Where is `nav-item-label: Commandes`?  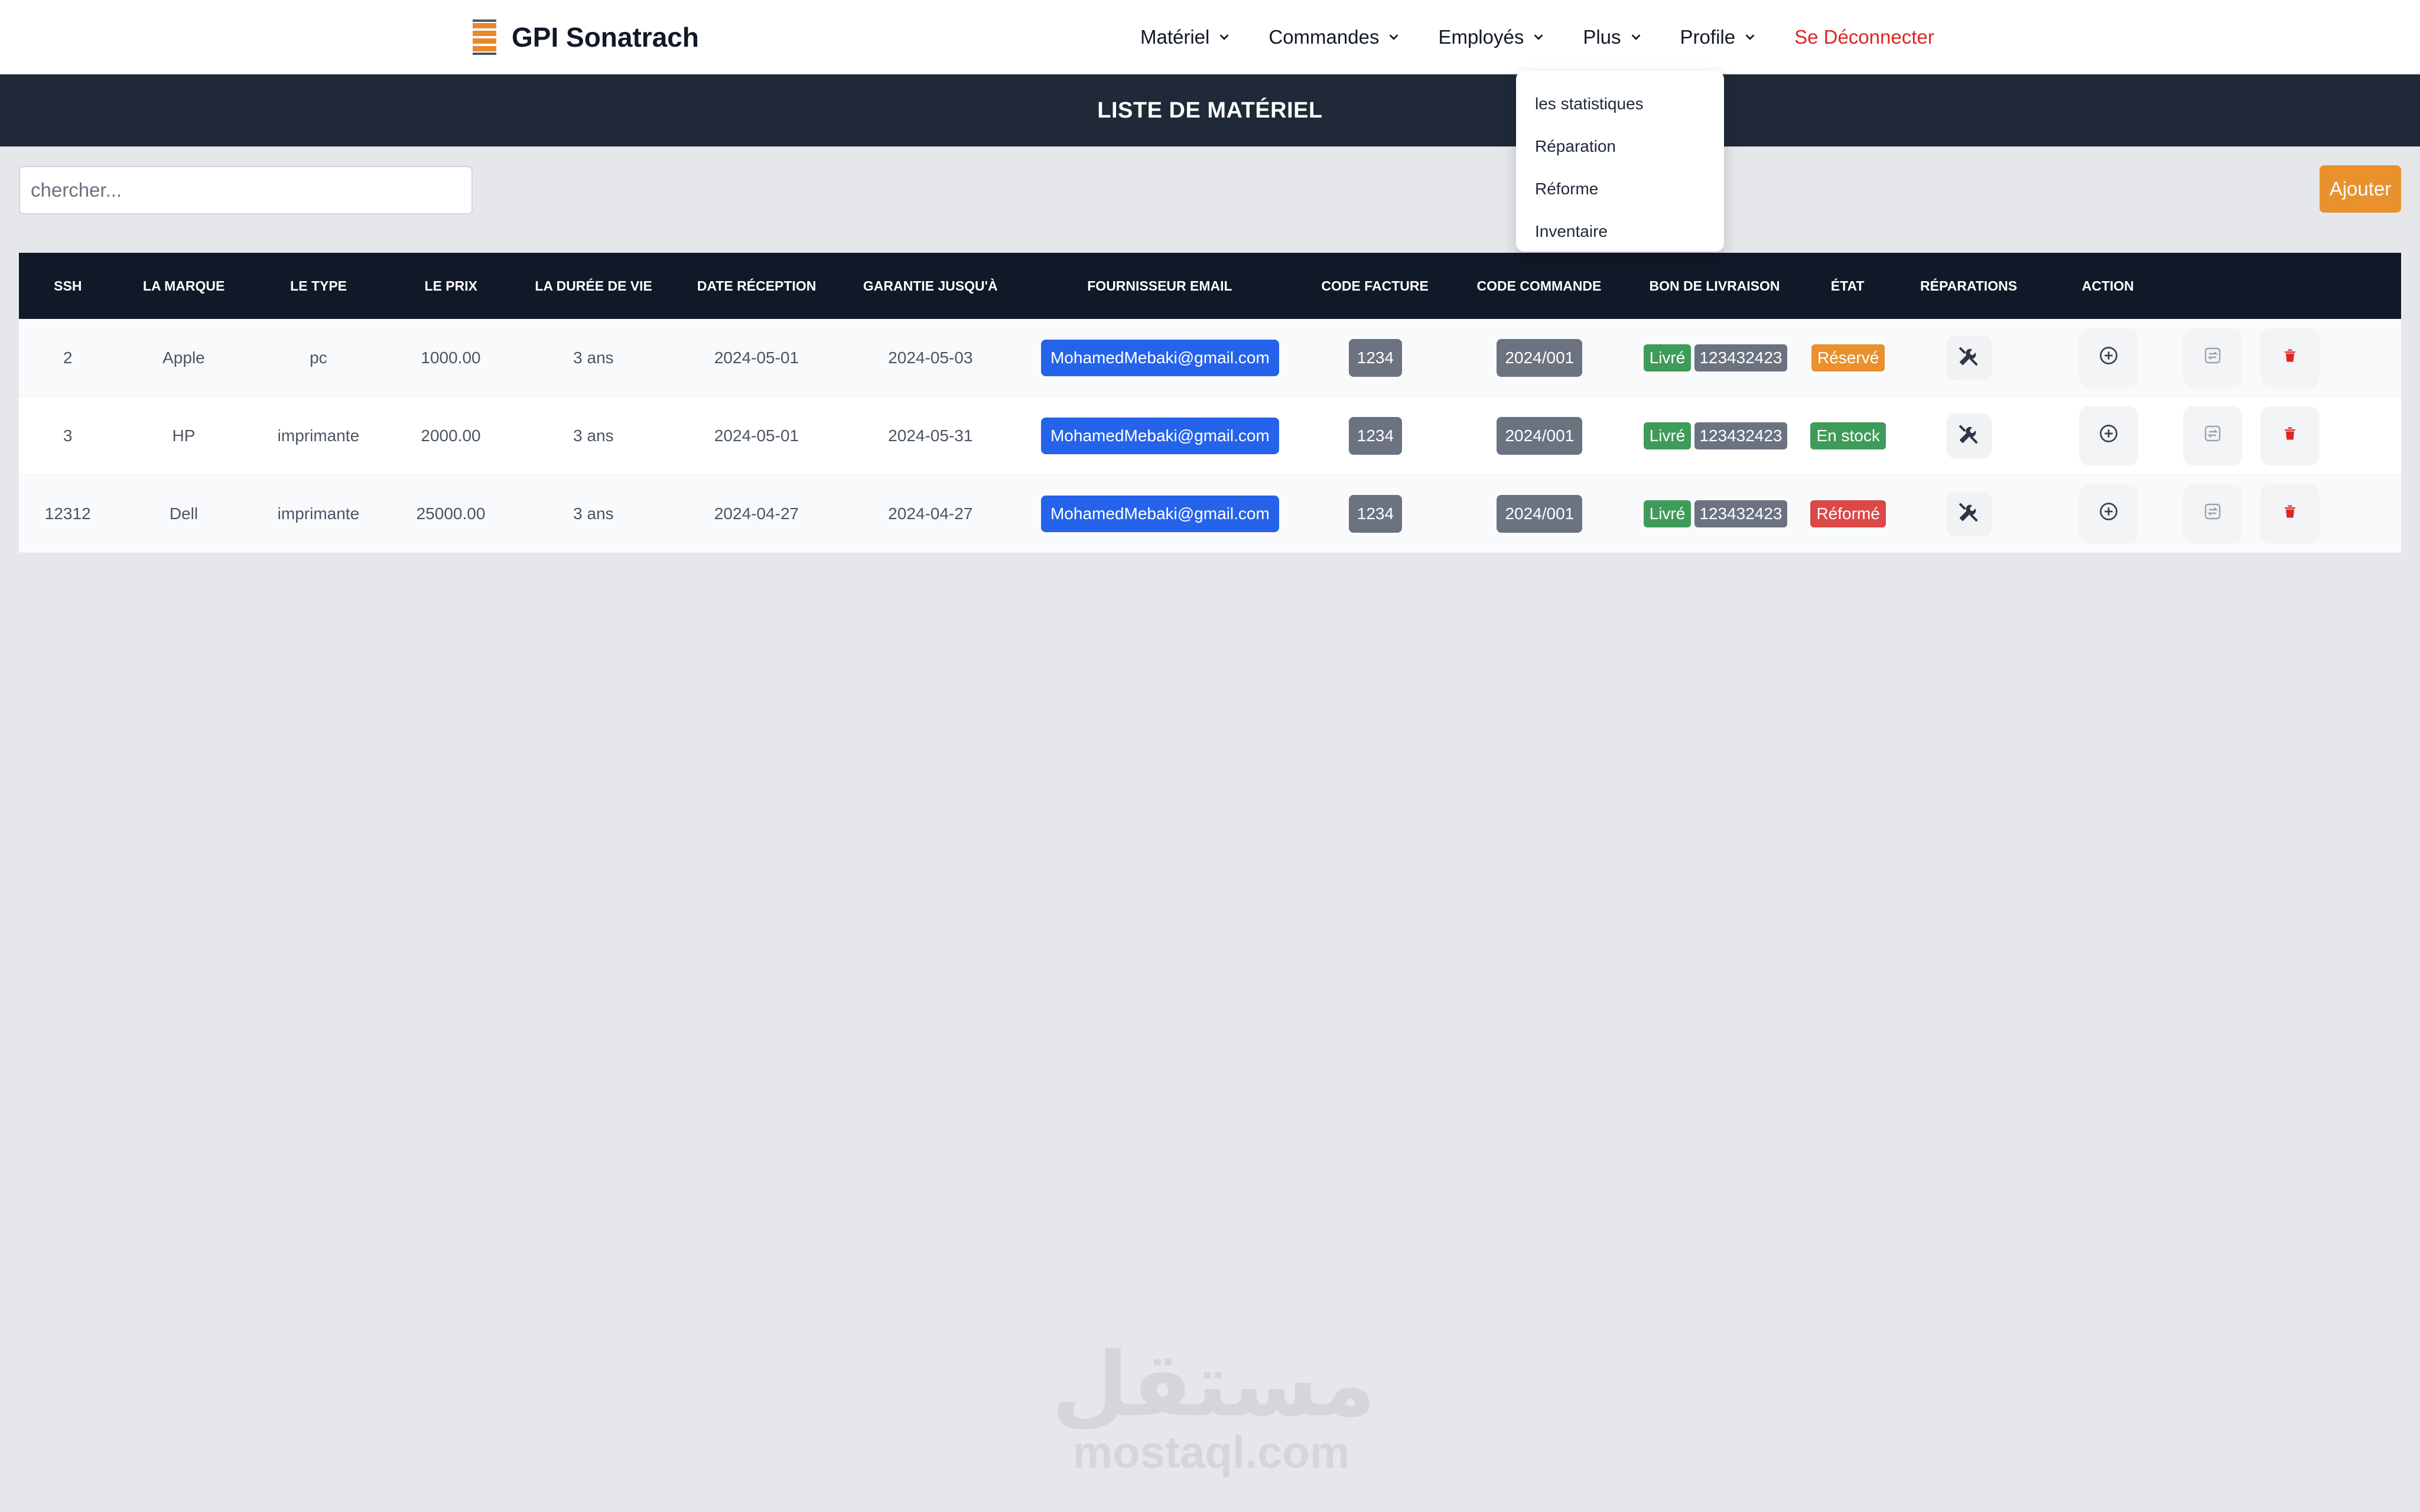 nav-item-label: Commandes is located at coordinates (1324, 37).